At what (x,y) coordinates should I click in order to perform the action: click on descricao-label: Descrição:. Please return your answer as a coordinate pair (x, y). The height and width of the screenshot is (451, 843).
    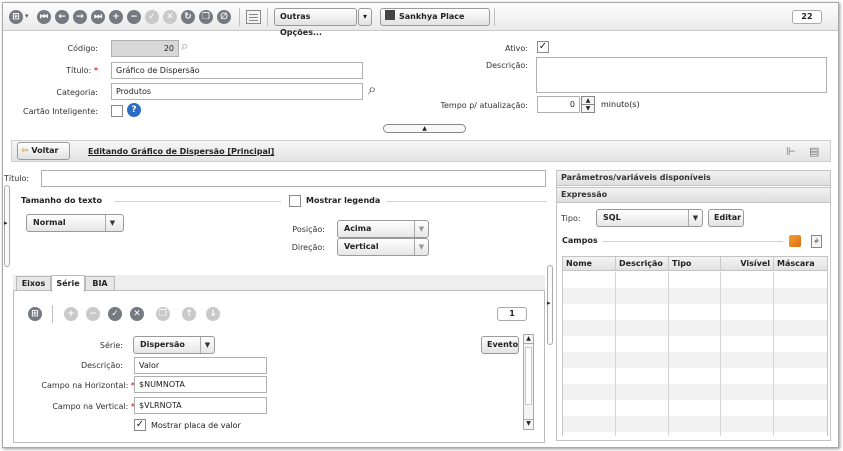
    Looking at the image, I should click on (506, 65).